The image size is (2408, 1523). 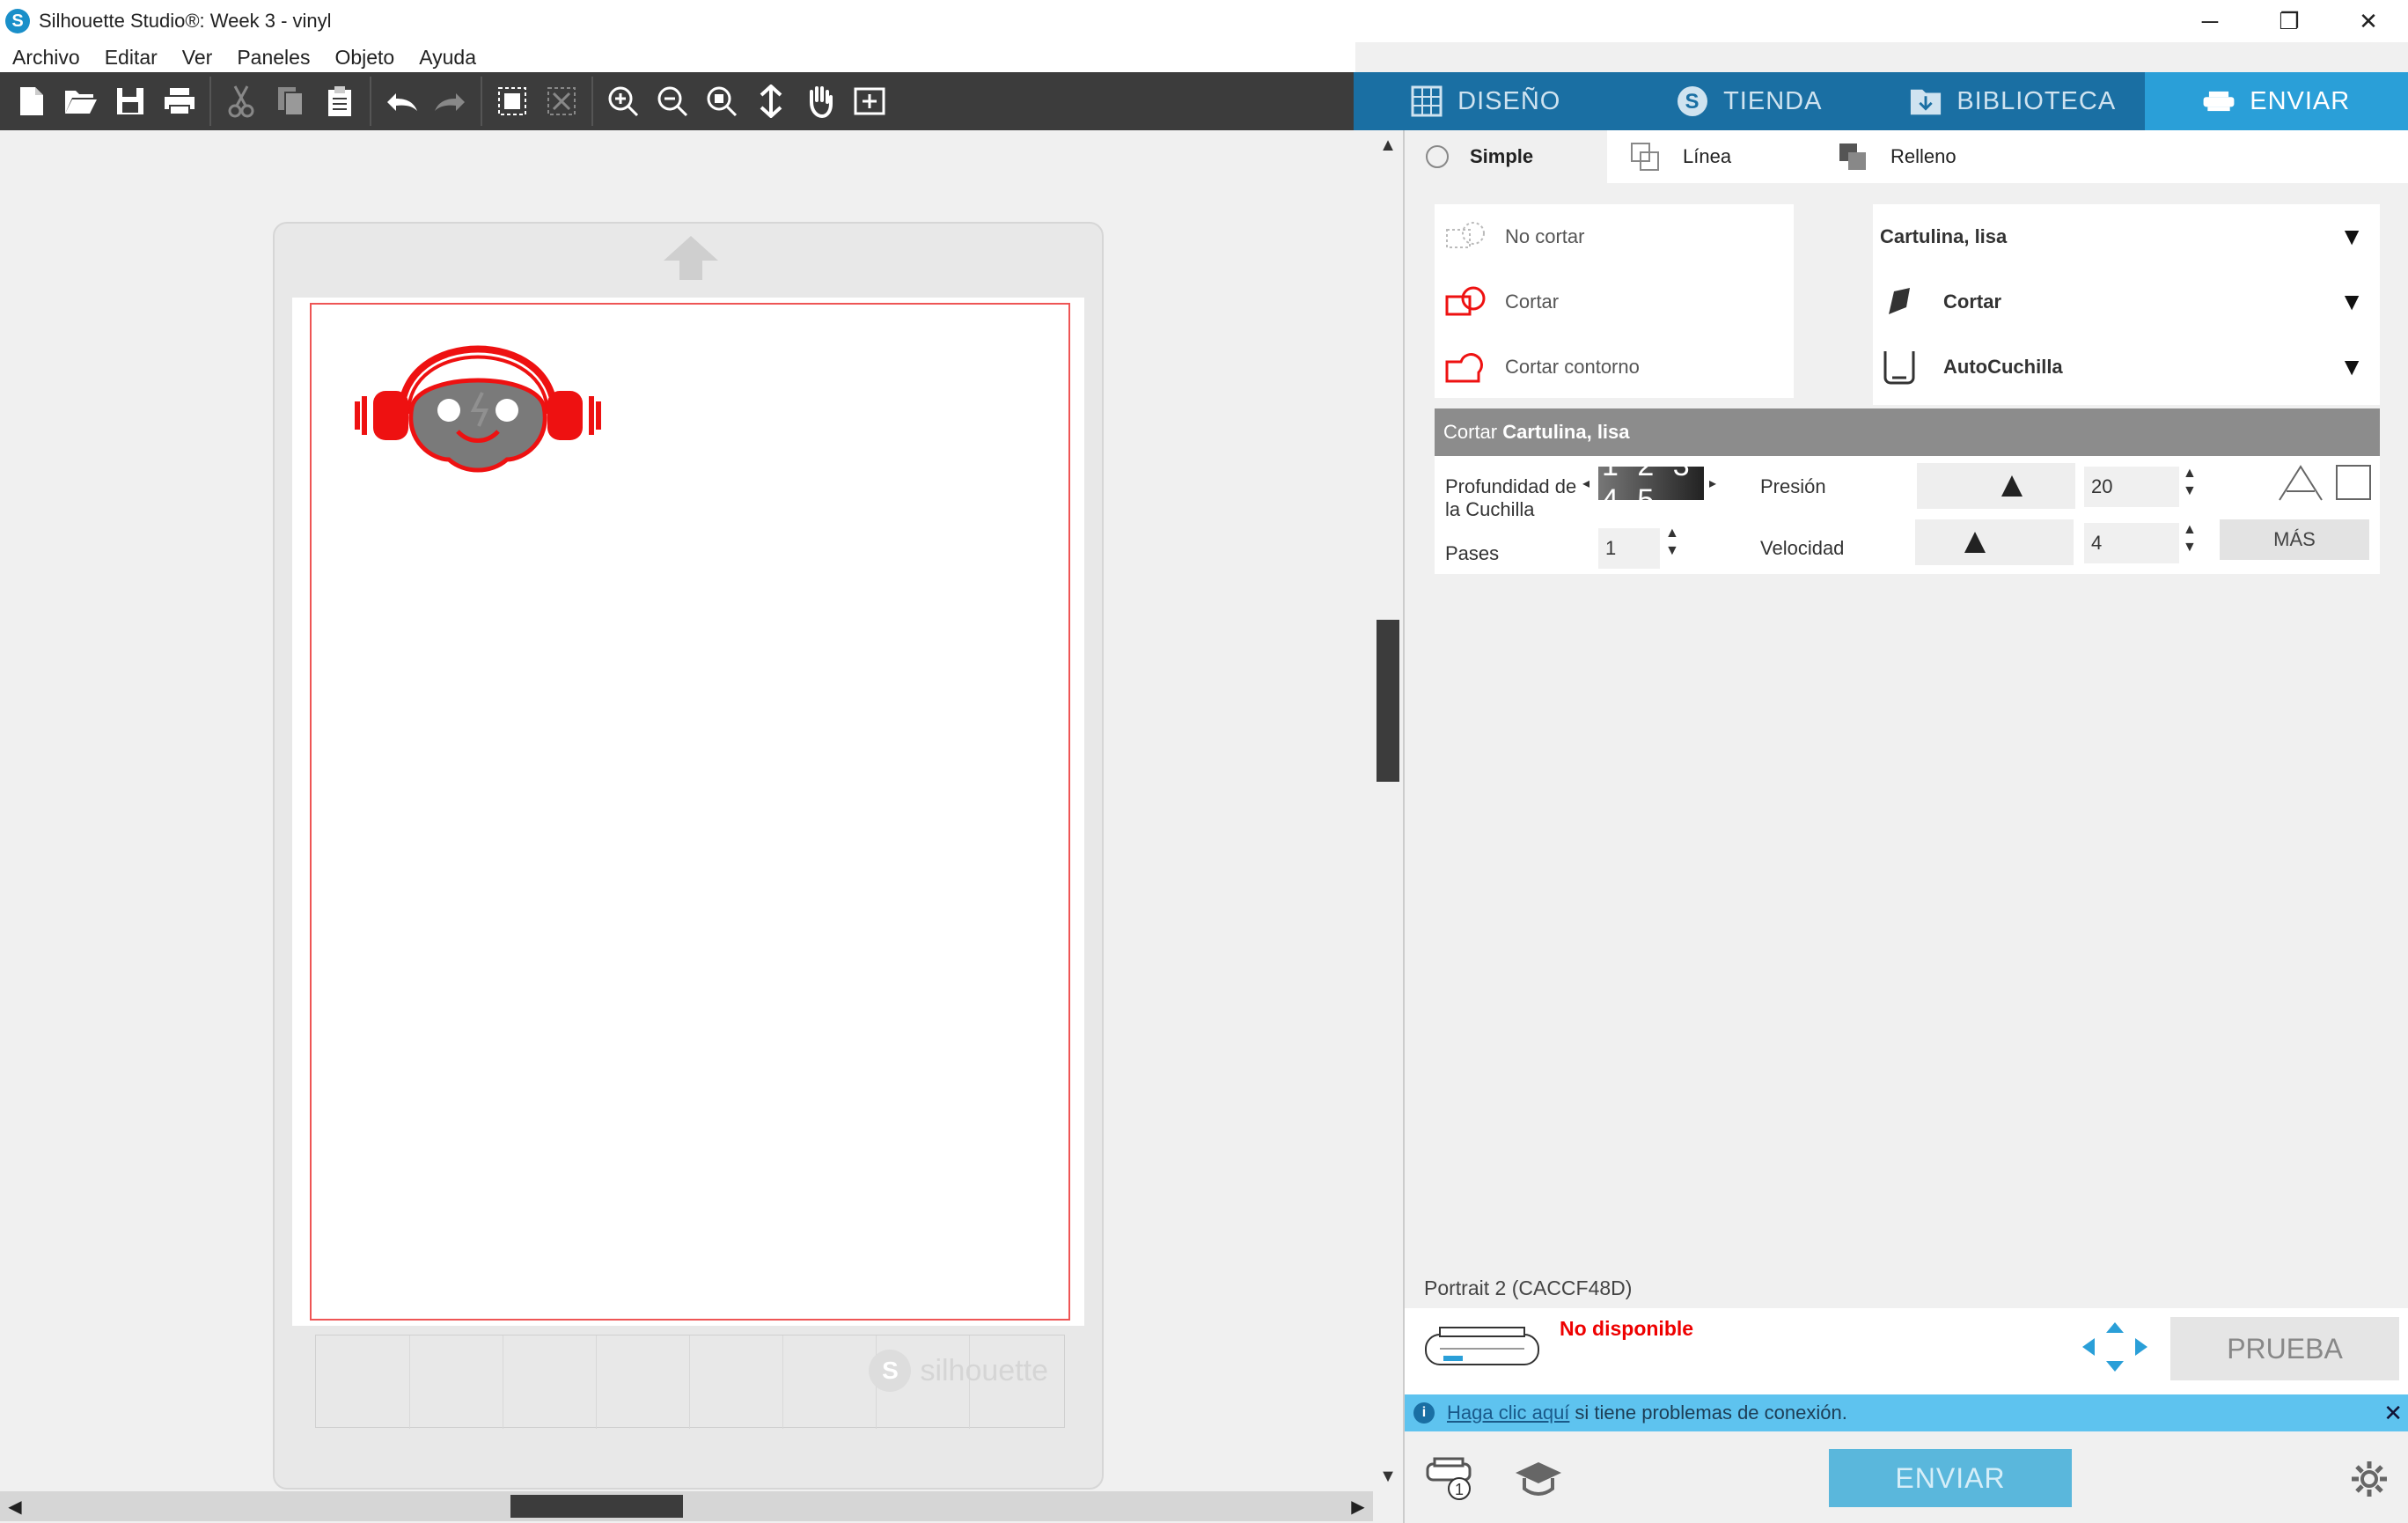 I want to click on settings-header-material: Cartulina, lisa, so click(x=1566, y=432).